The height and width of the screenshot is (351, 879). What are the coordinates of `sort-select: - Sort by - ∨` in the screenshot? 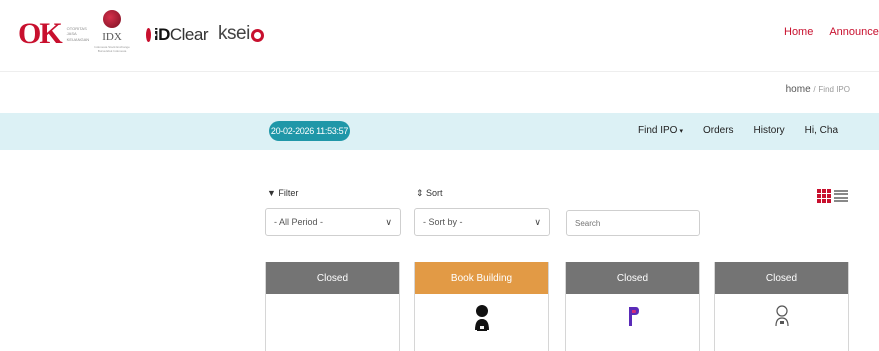 It's located at (482, 222).